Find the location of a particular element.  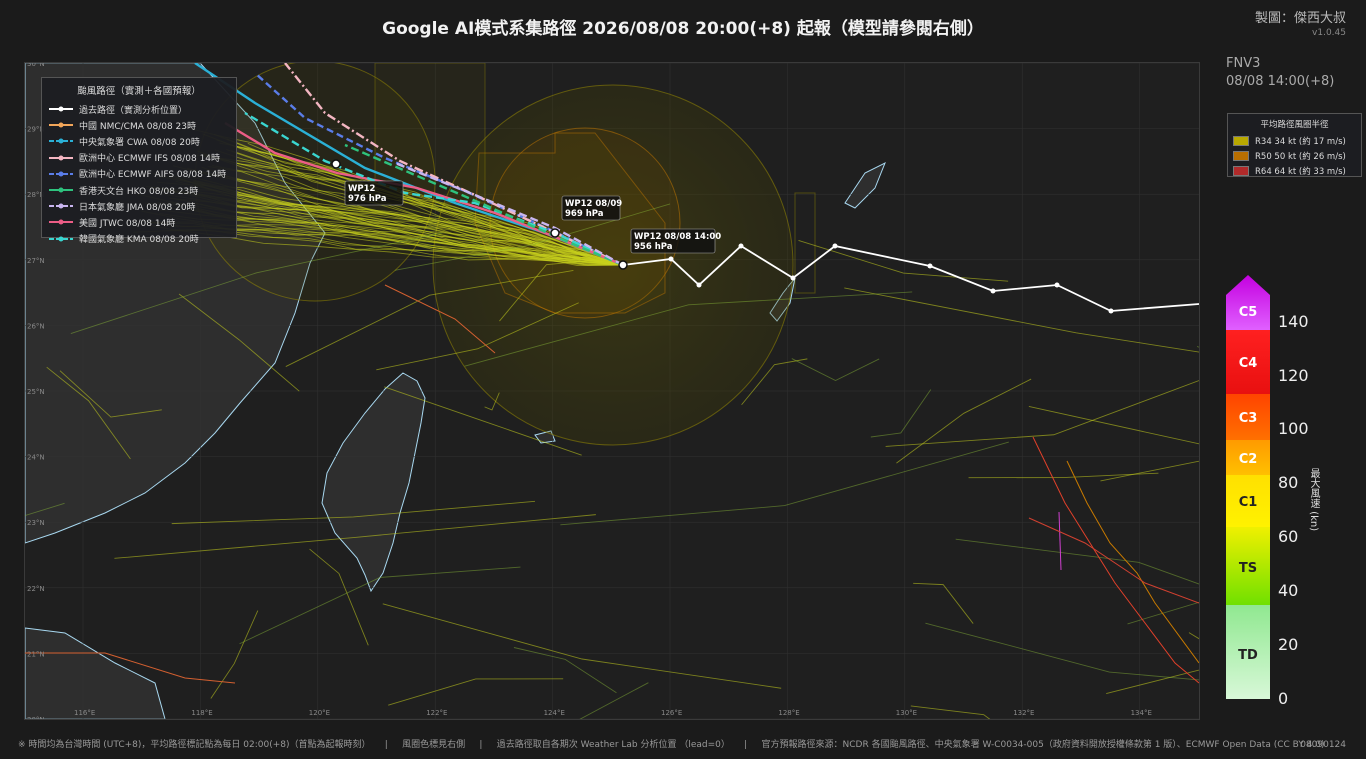

lon-tick: 124°E is located at coordinates (554, 713).